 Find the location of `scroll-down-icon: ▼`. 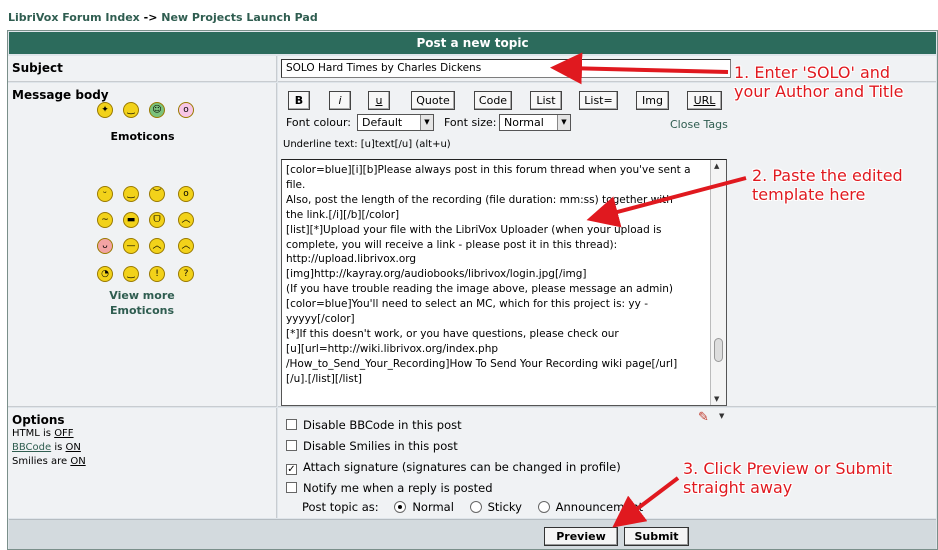

scroll-down-icon: ▼ is located at coordinates (716, 399).